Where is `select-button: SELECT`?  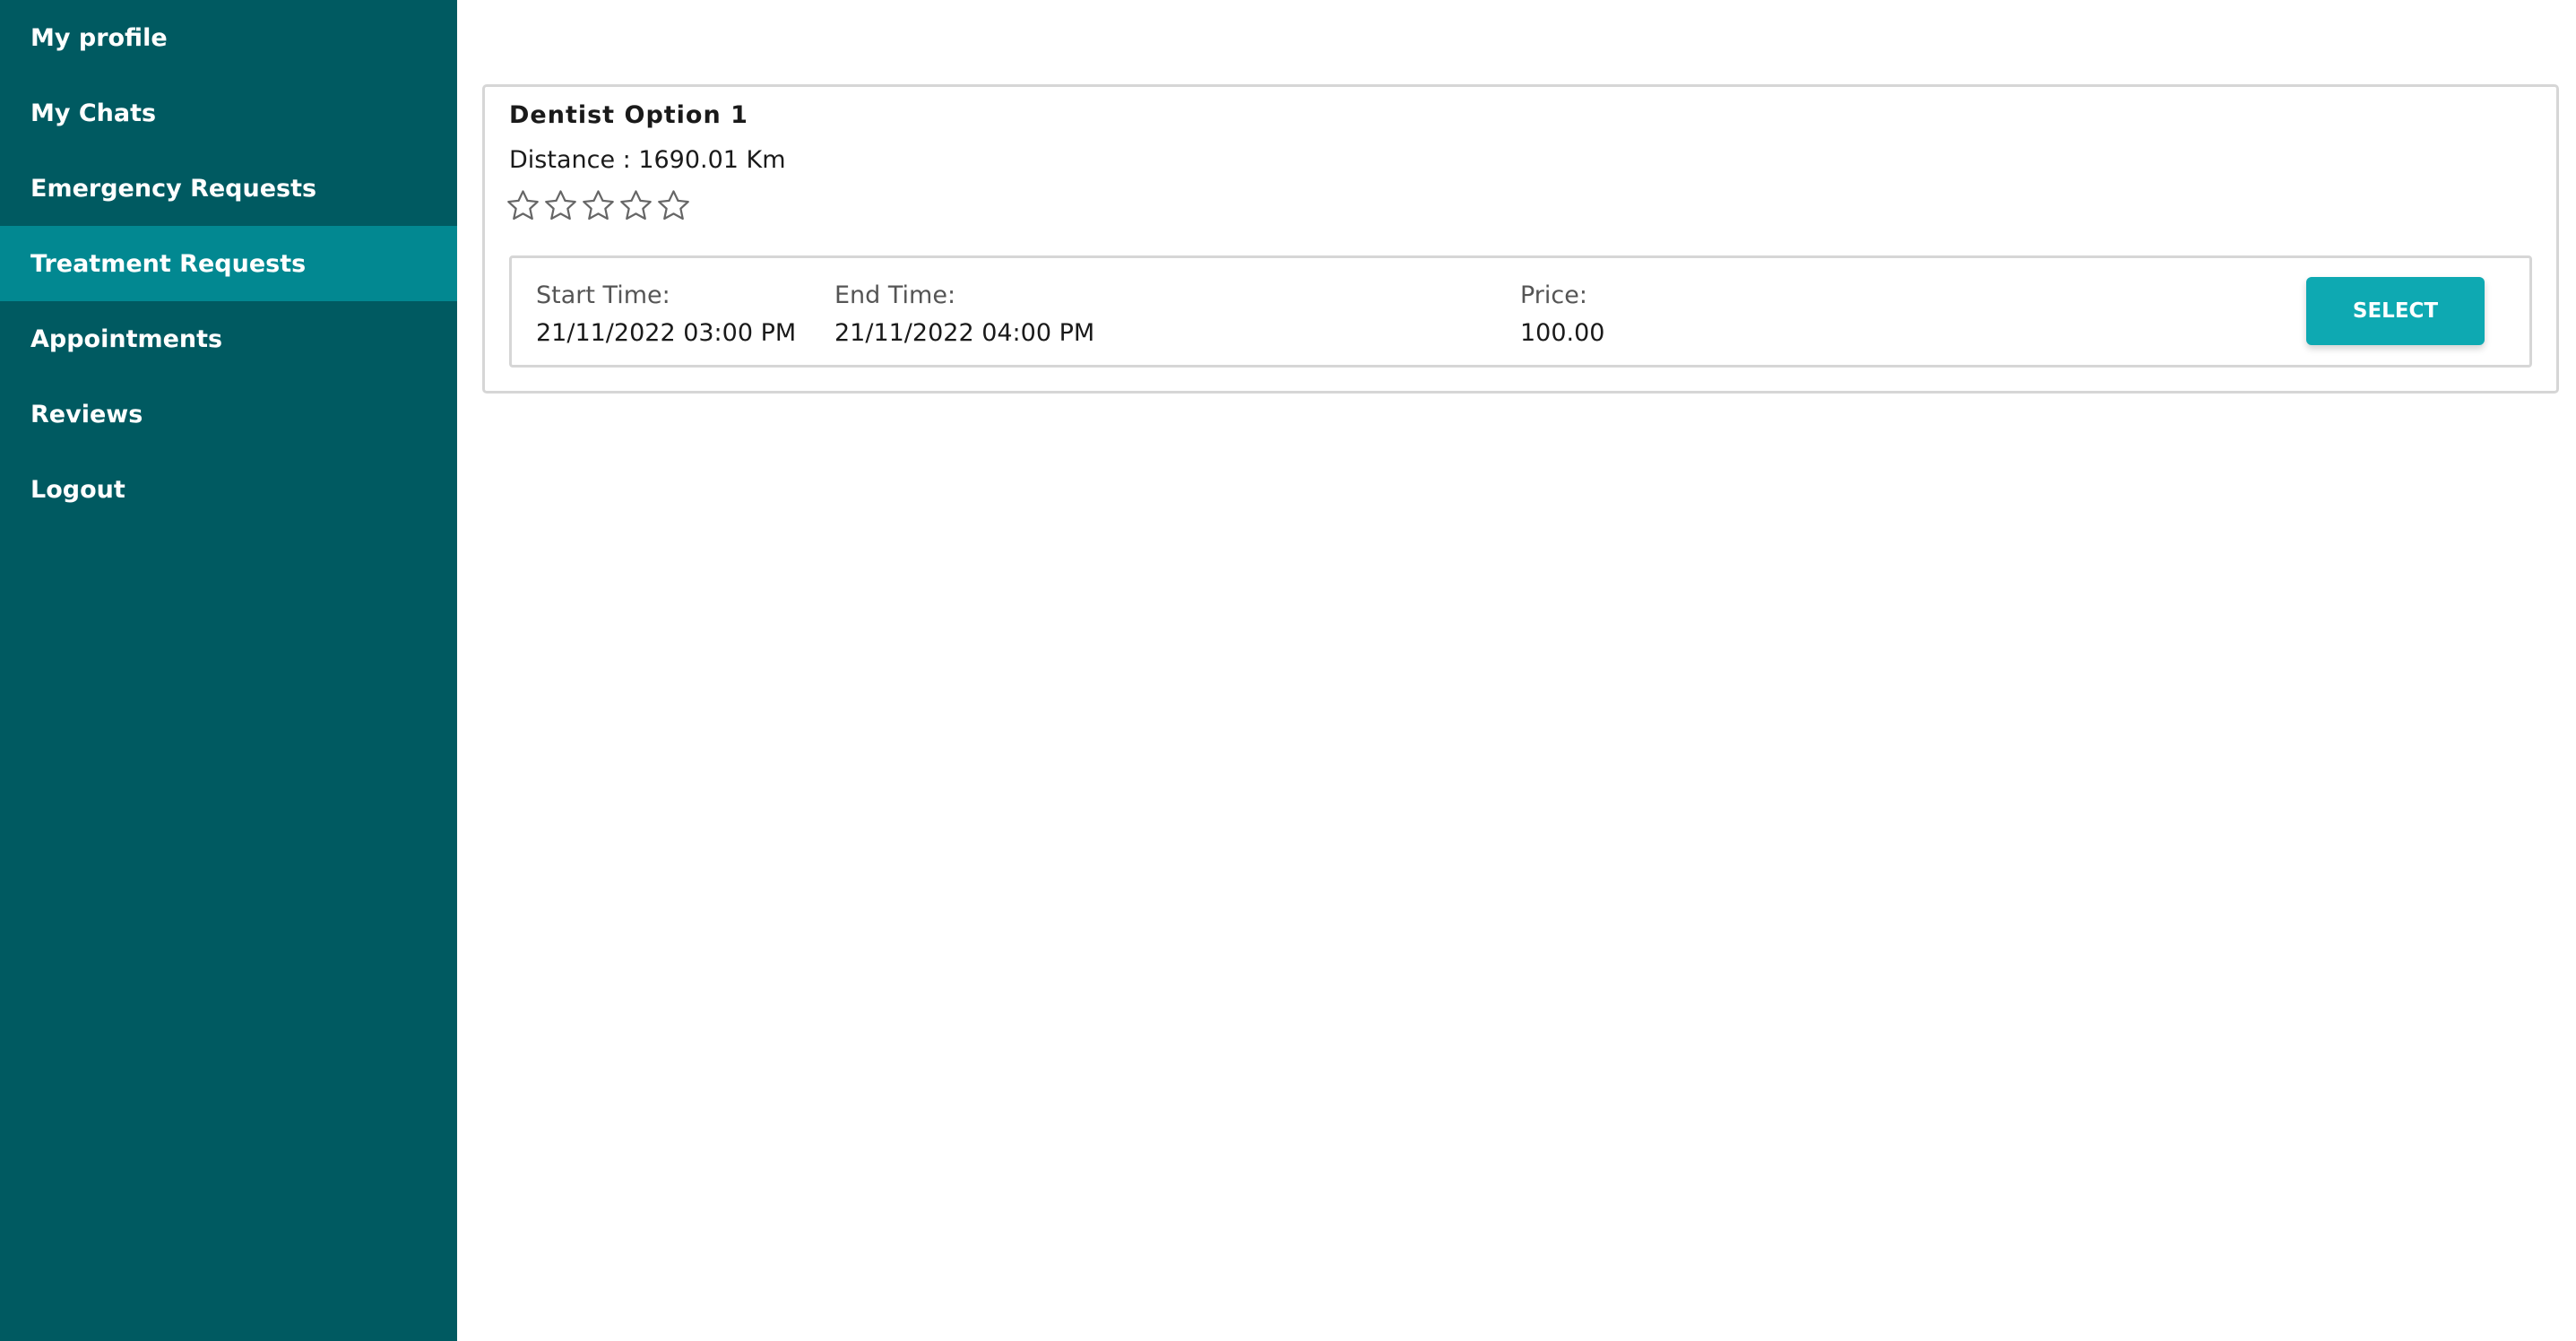
select-button: SELECT is located at coordinates (2395, 311).